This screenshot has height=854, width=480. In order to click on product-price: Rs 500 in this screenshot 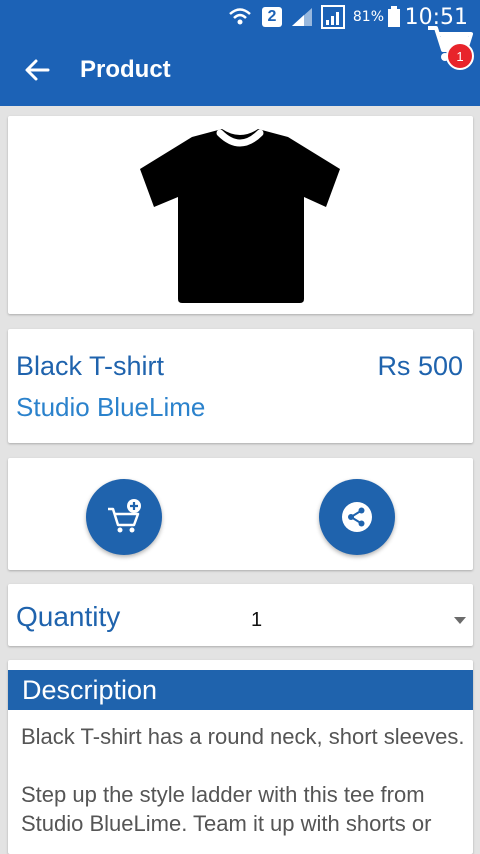, I will do `click(420, 366)`.